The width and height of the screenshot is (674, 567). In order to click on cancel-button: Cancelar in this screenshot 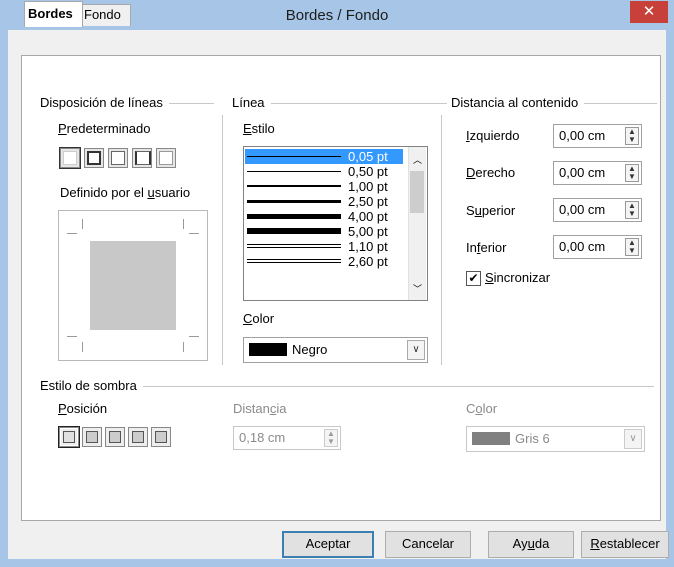, I will do `click(428, 544)`.